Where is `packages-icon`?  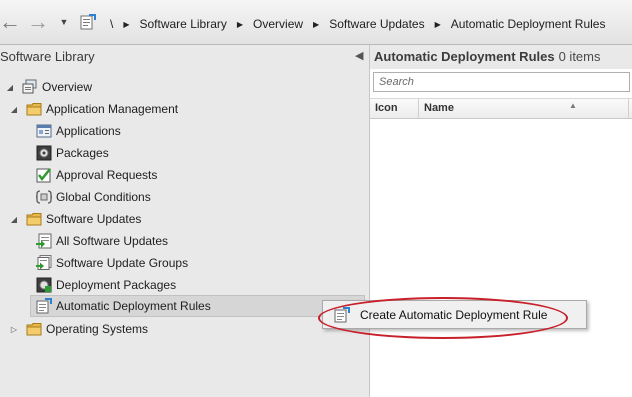
packages-icon is located at coordinates (44, 153).